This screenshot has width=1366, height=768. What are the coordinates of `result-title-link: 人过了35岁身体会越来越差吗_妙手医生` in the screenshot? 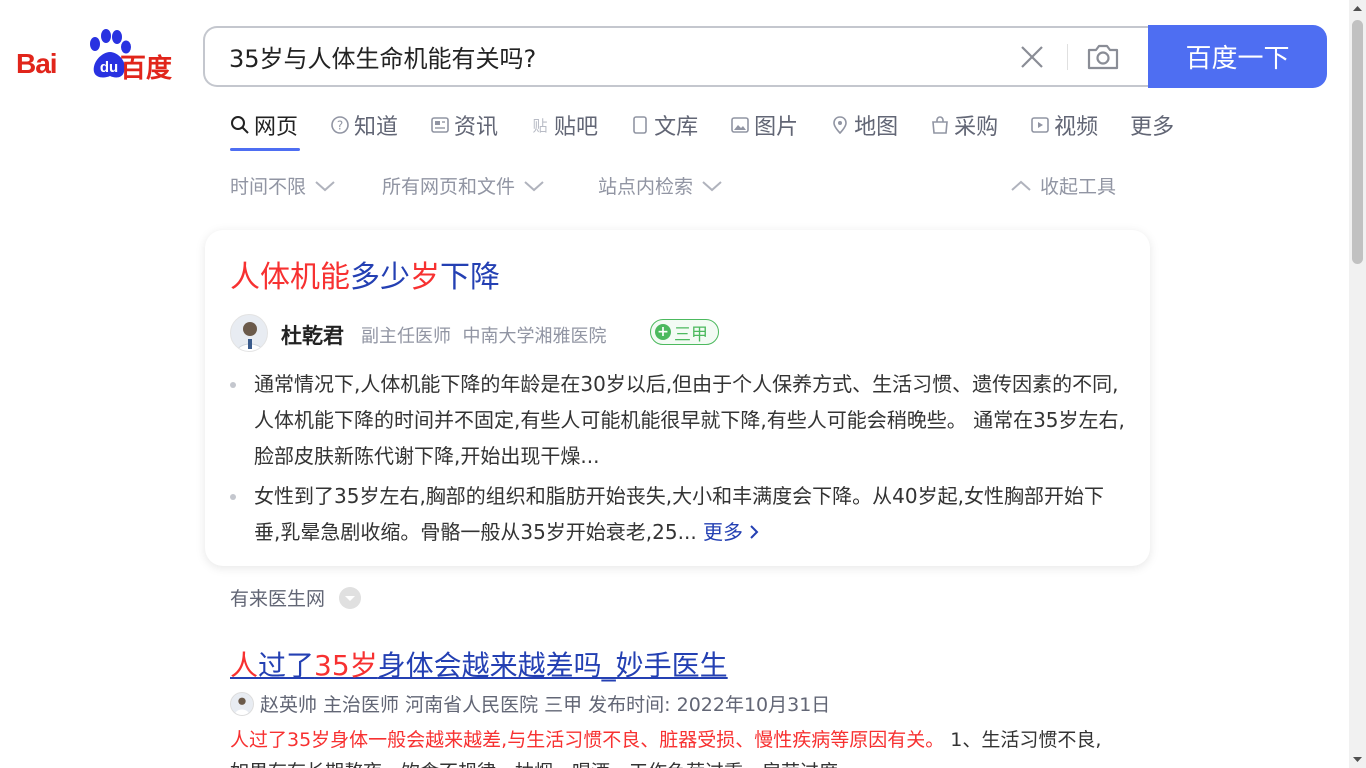 It's located at (479, 664).